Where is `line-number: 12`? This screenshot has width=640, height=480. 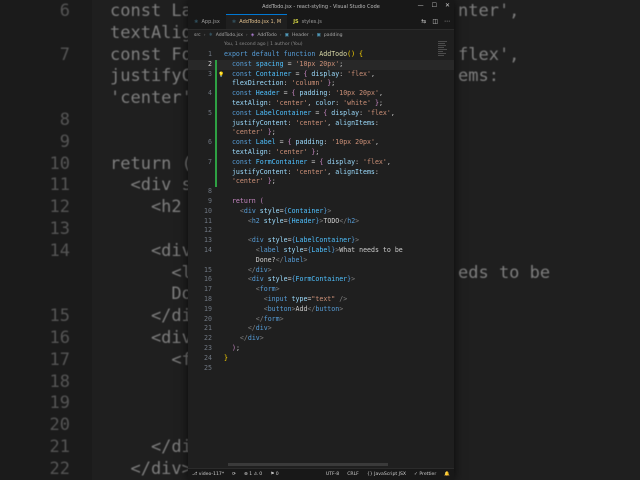
line-number: 12 is located at coordinates (208, 230).